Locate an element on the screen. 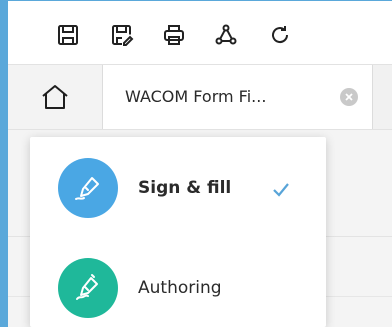  home-icon is located at coordinates (55, 97).